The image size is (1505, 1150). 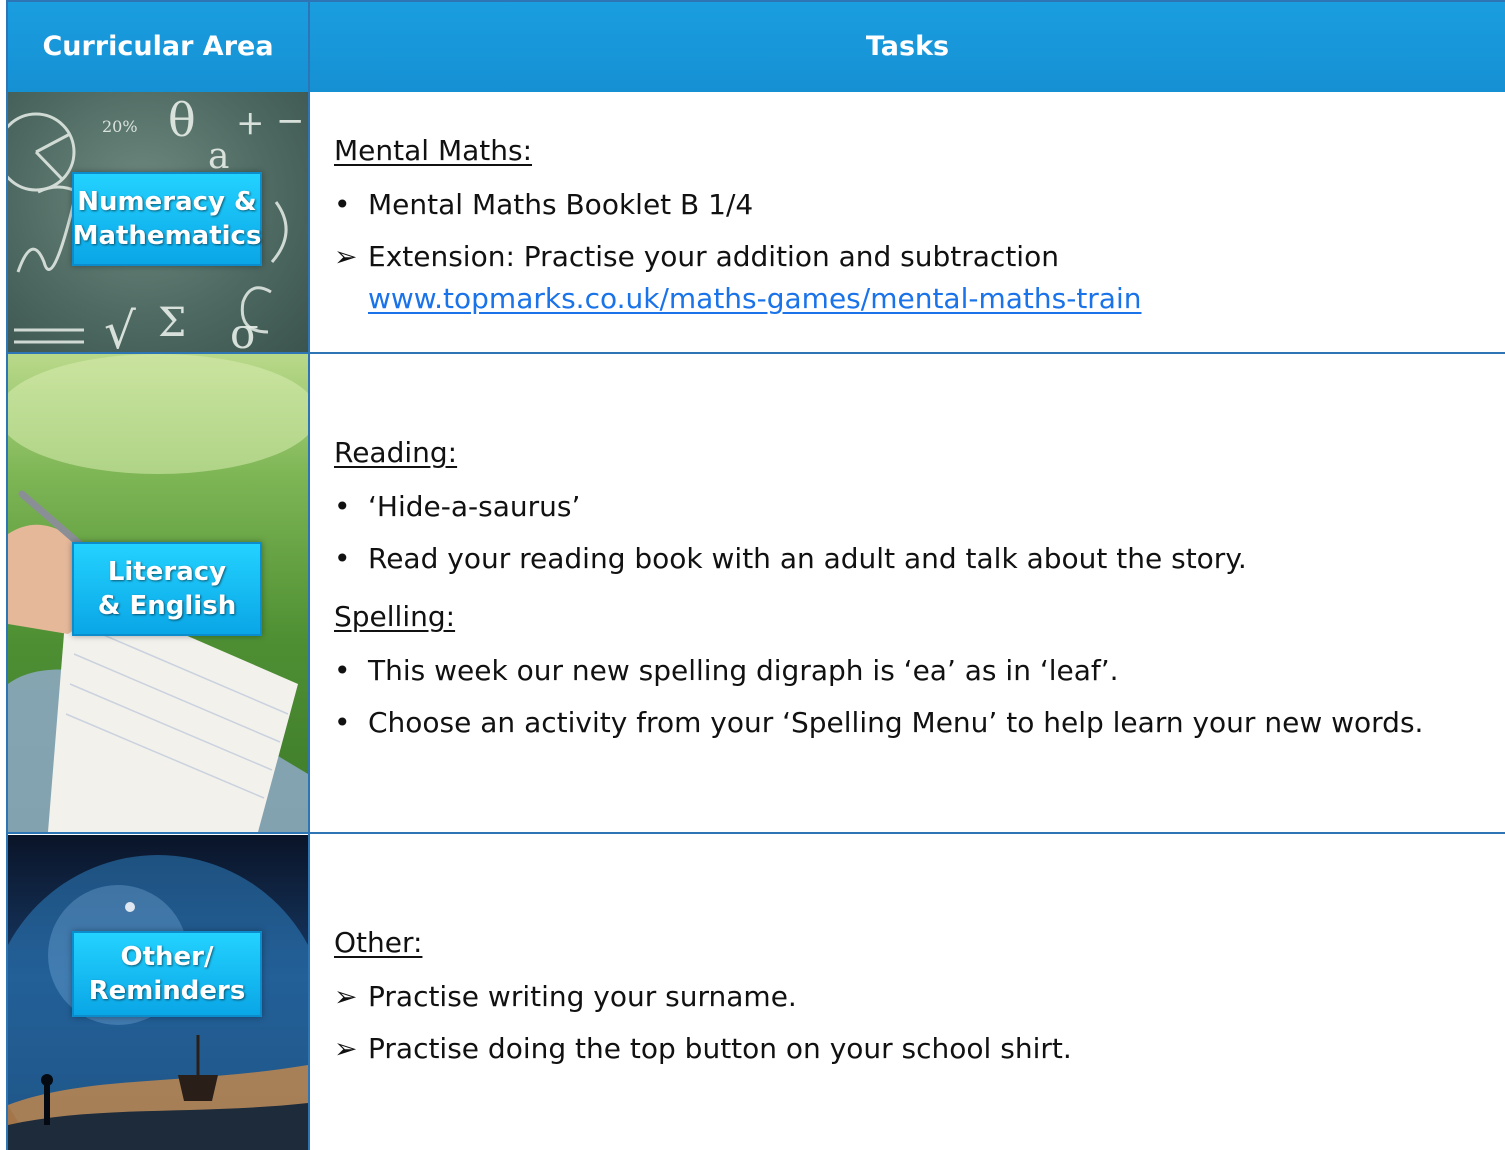 What do you see at coordinates (172, 323) in the screenshot?
I see `chalk-sigma: Σ` at bounding box center [172, 323].